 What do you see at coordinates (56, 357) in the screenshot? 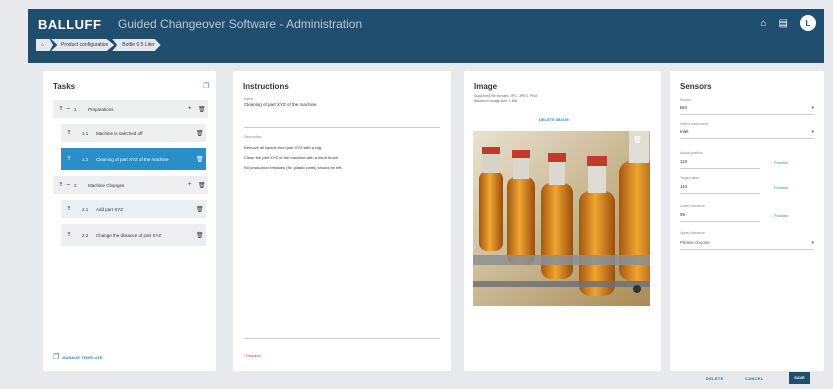
I see `template-icon: ❐` at bounding box center [56, 357].